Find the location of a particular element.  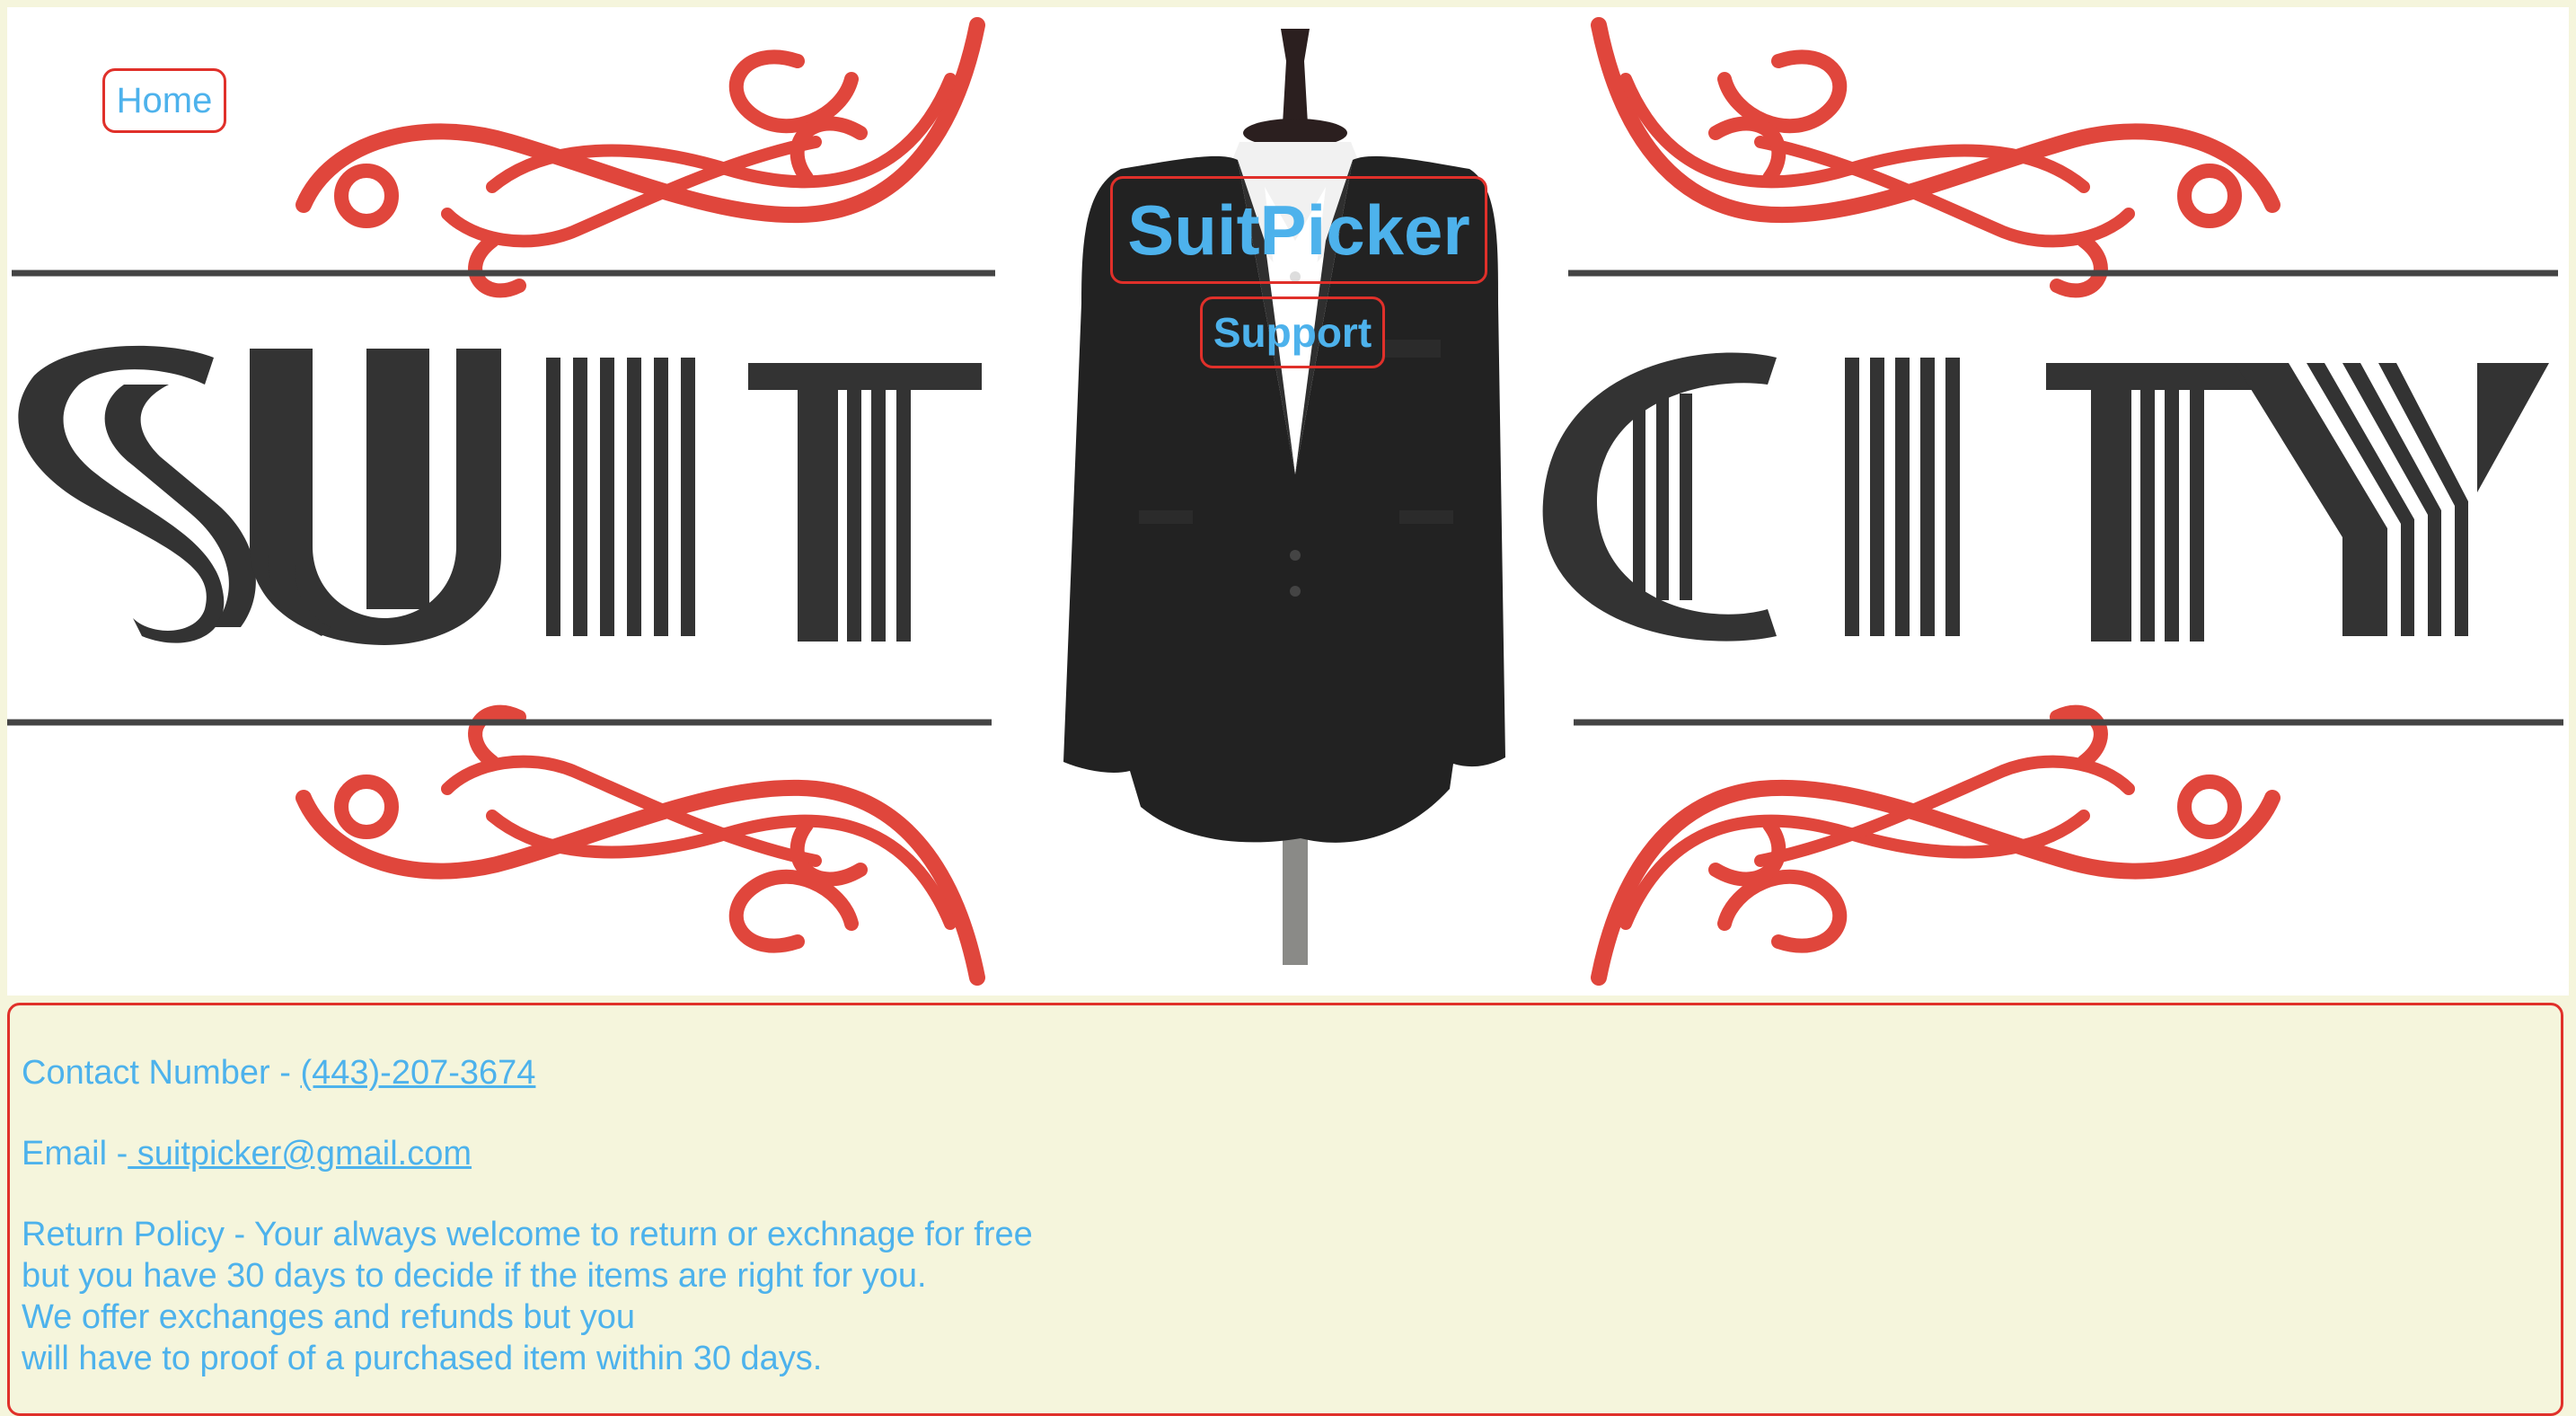

email-row: Email - suitpicker@gmail.com is located at coordinates (1291, 1153).